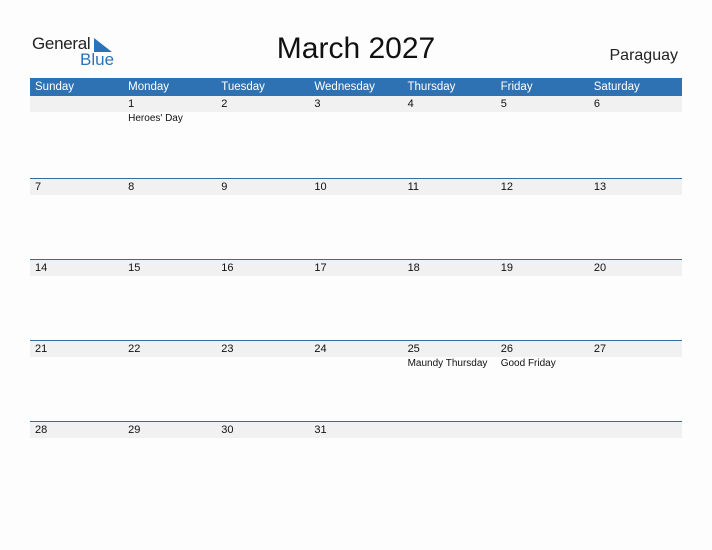 The width and height of the screenshot is (712, 550). I want to click on day-cell: 2, so click(262, 136).